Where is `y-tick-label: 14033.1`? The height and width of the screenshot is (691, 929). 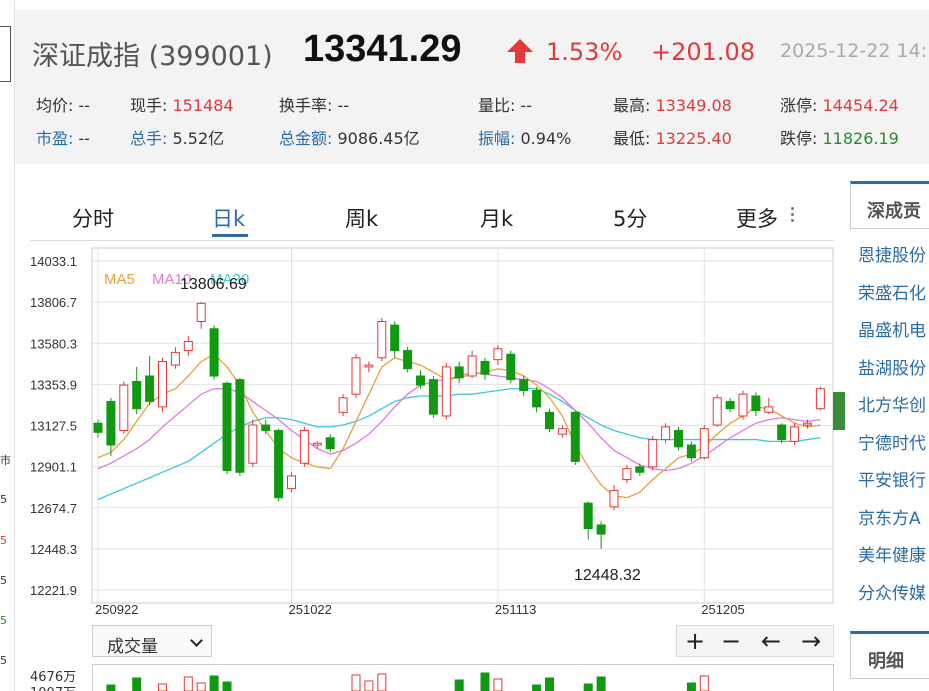 y-tick-label: 14033.1 is located at coordinates (53, 261).